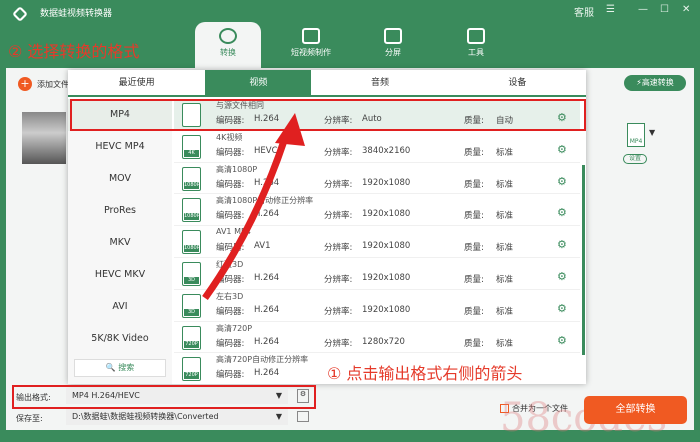  What do you see at coordinates (425, 373) in the screenshot?
I see `annotation-step1: ① 点击输出格式右侧的箭头` at bounding box center [425, 373].